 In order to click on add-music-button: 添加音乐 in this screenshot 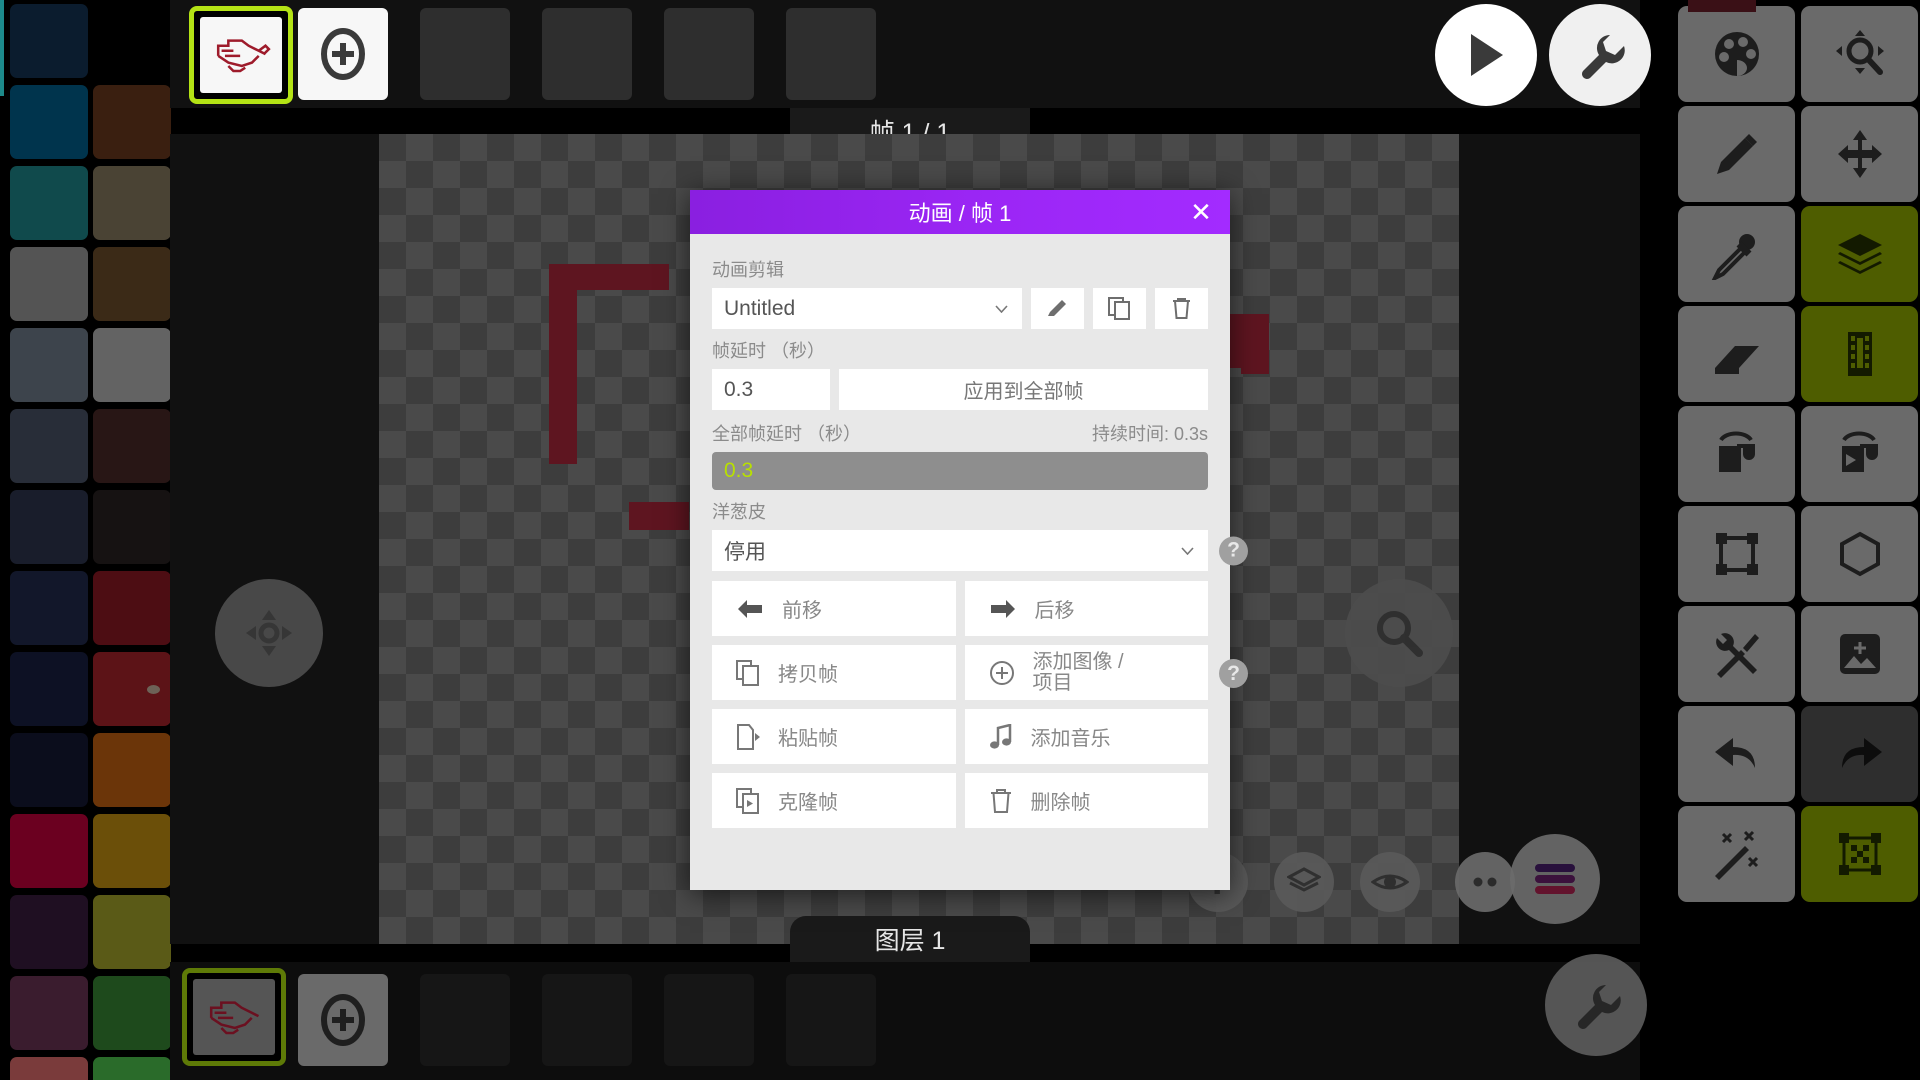, I will do `click(1086, 736)`.